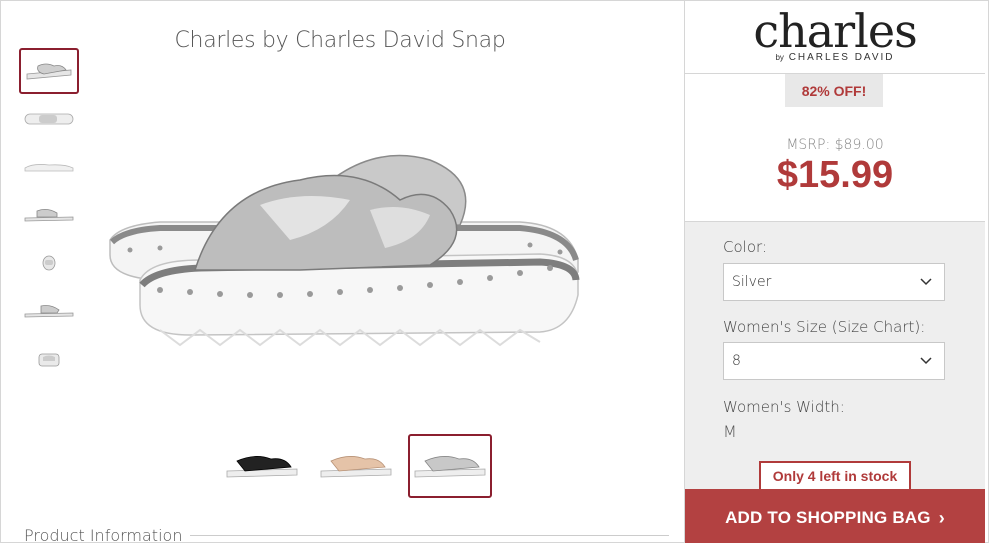 The width and height of the screenshot is (989, 543). What do you see at coordinates (340, 40) in the screenshot?
I see `product-title: Charles by Charles David Snap` at bounding box center [340, 40].